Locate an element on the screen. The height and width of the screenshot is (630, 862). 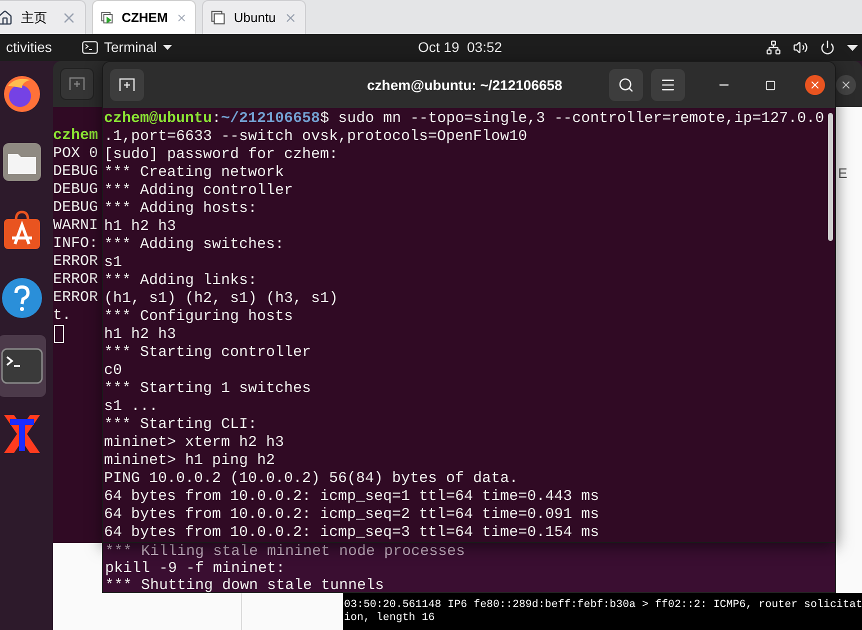
tab-label: 主页 is located at coordinates (34, 17).